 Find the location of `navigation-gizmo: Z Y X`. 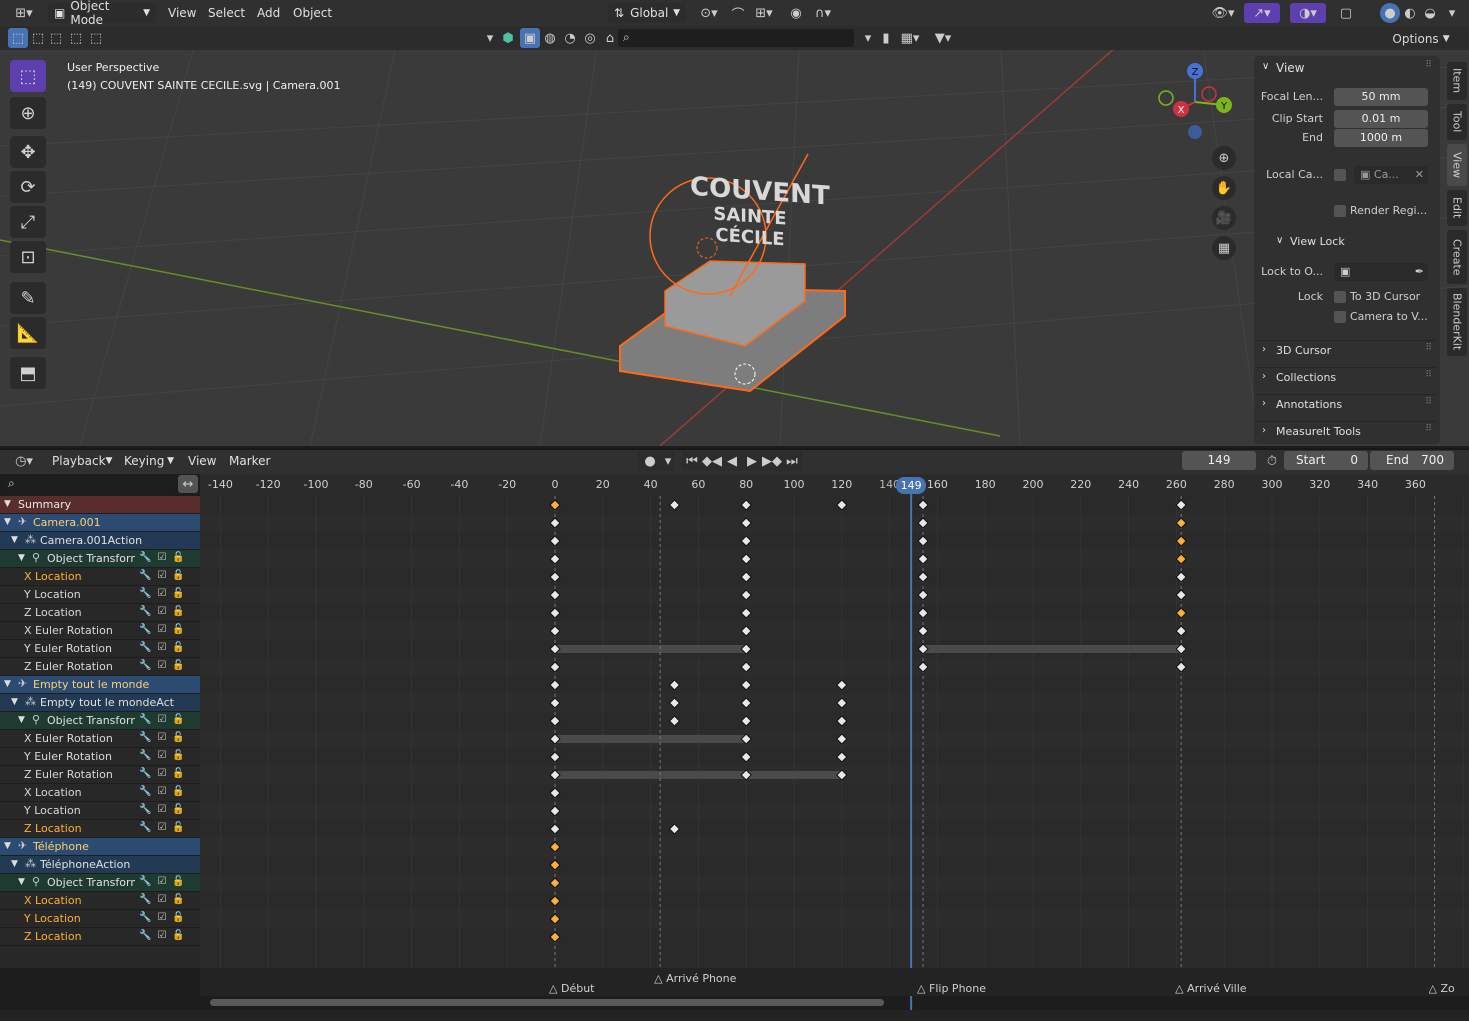

navigation-gizmo: Z Y X is located at coordinates (1195, 102).